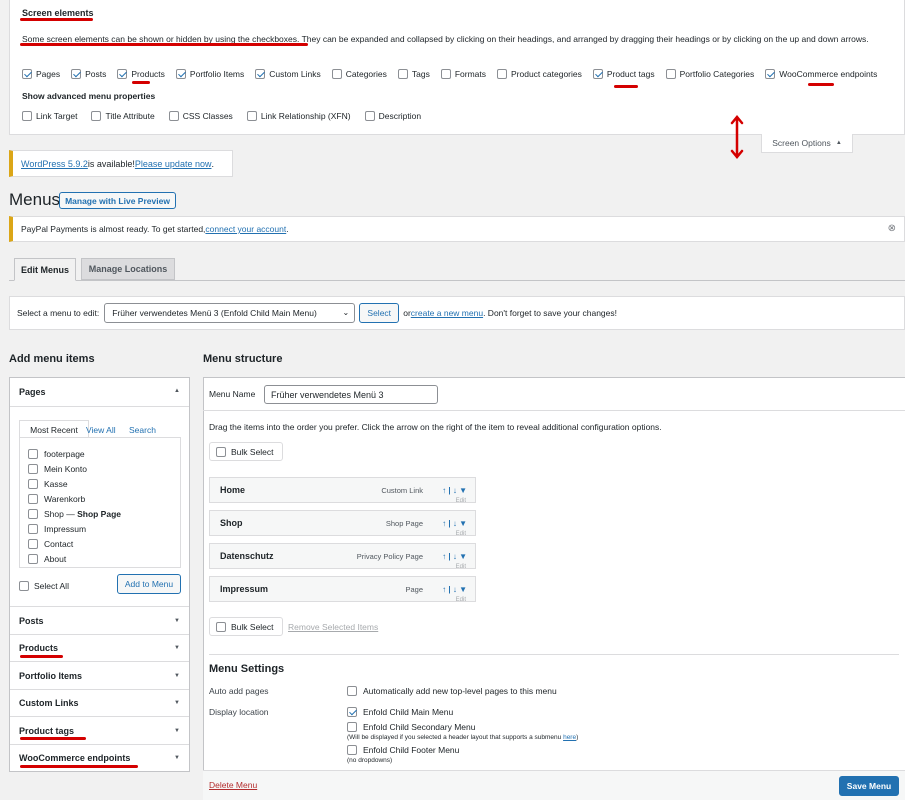 This screenshot has height=800, width=905. What do you see at coordinates (462, 712) in the screenshot?
I see `location-row: Enfold Child Main Menu` at bounding box center [462, 712].